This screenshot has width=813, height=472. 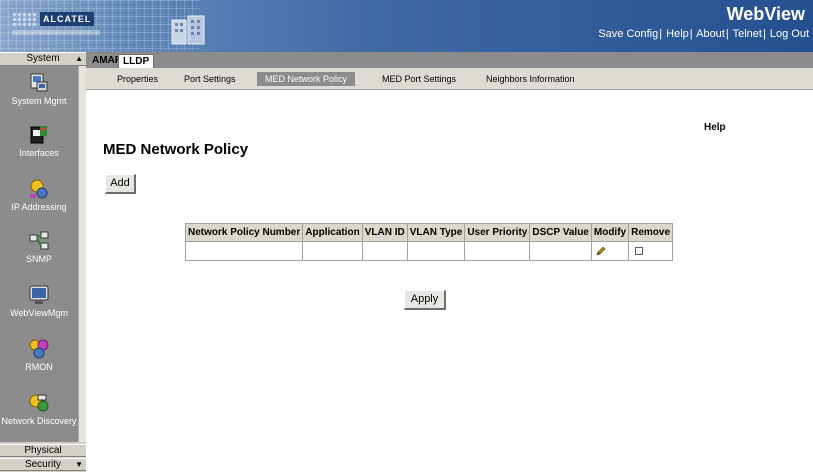 What do you see at coordinates (530, 79) in the screenshot?
I see `tab-neighbors-information: Neighbors Information` at bounding box center [530, 79].